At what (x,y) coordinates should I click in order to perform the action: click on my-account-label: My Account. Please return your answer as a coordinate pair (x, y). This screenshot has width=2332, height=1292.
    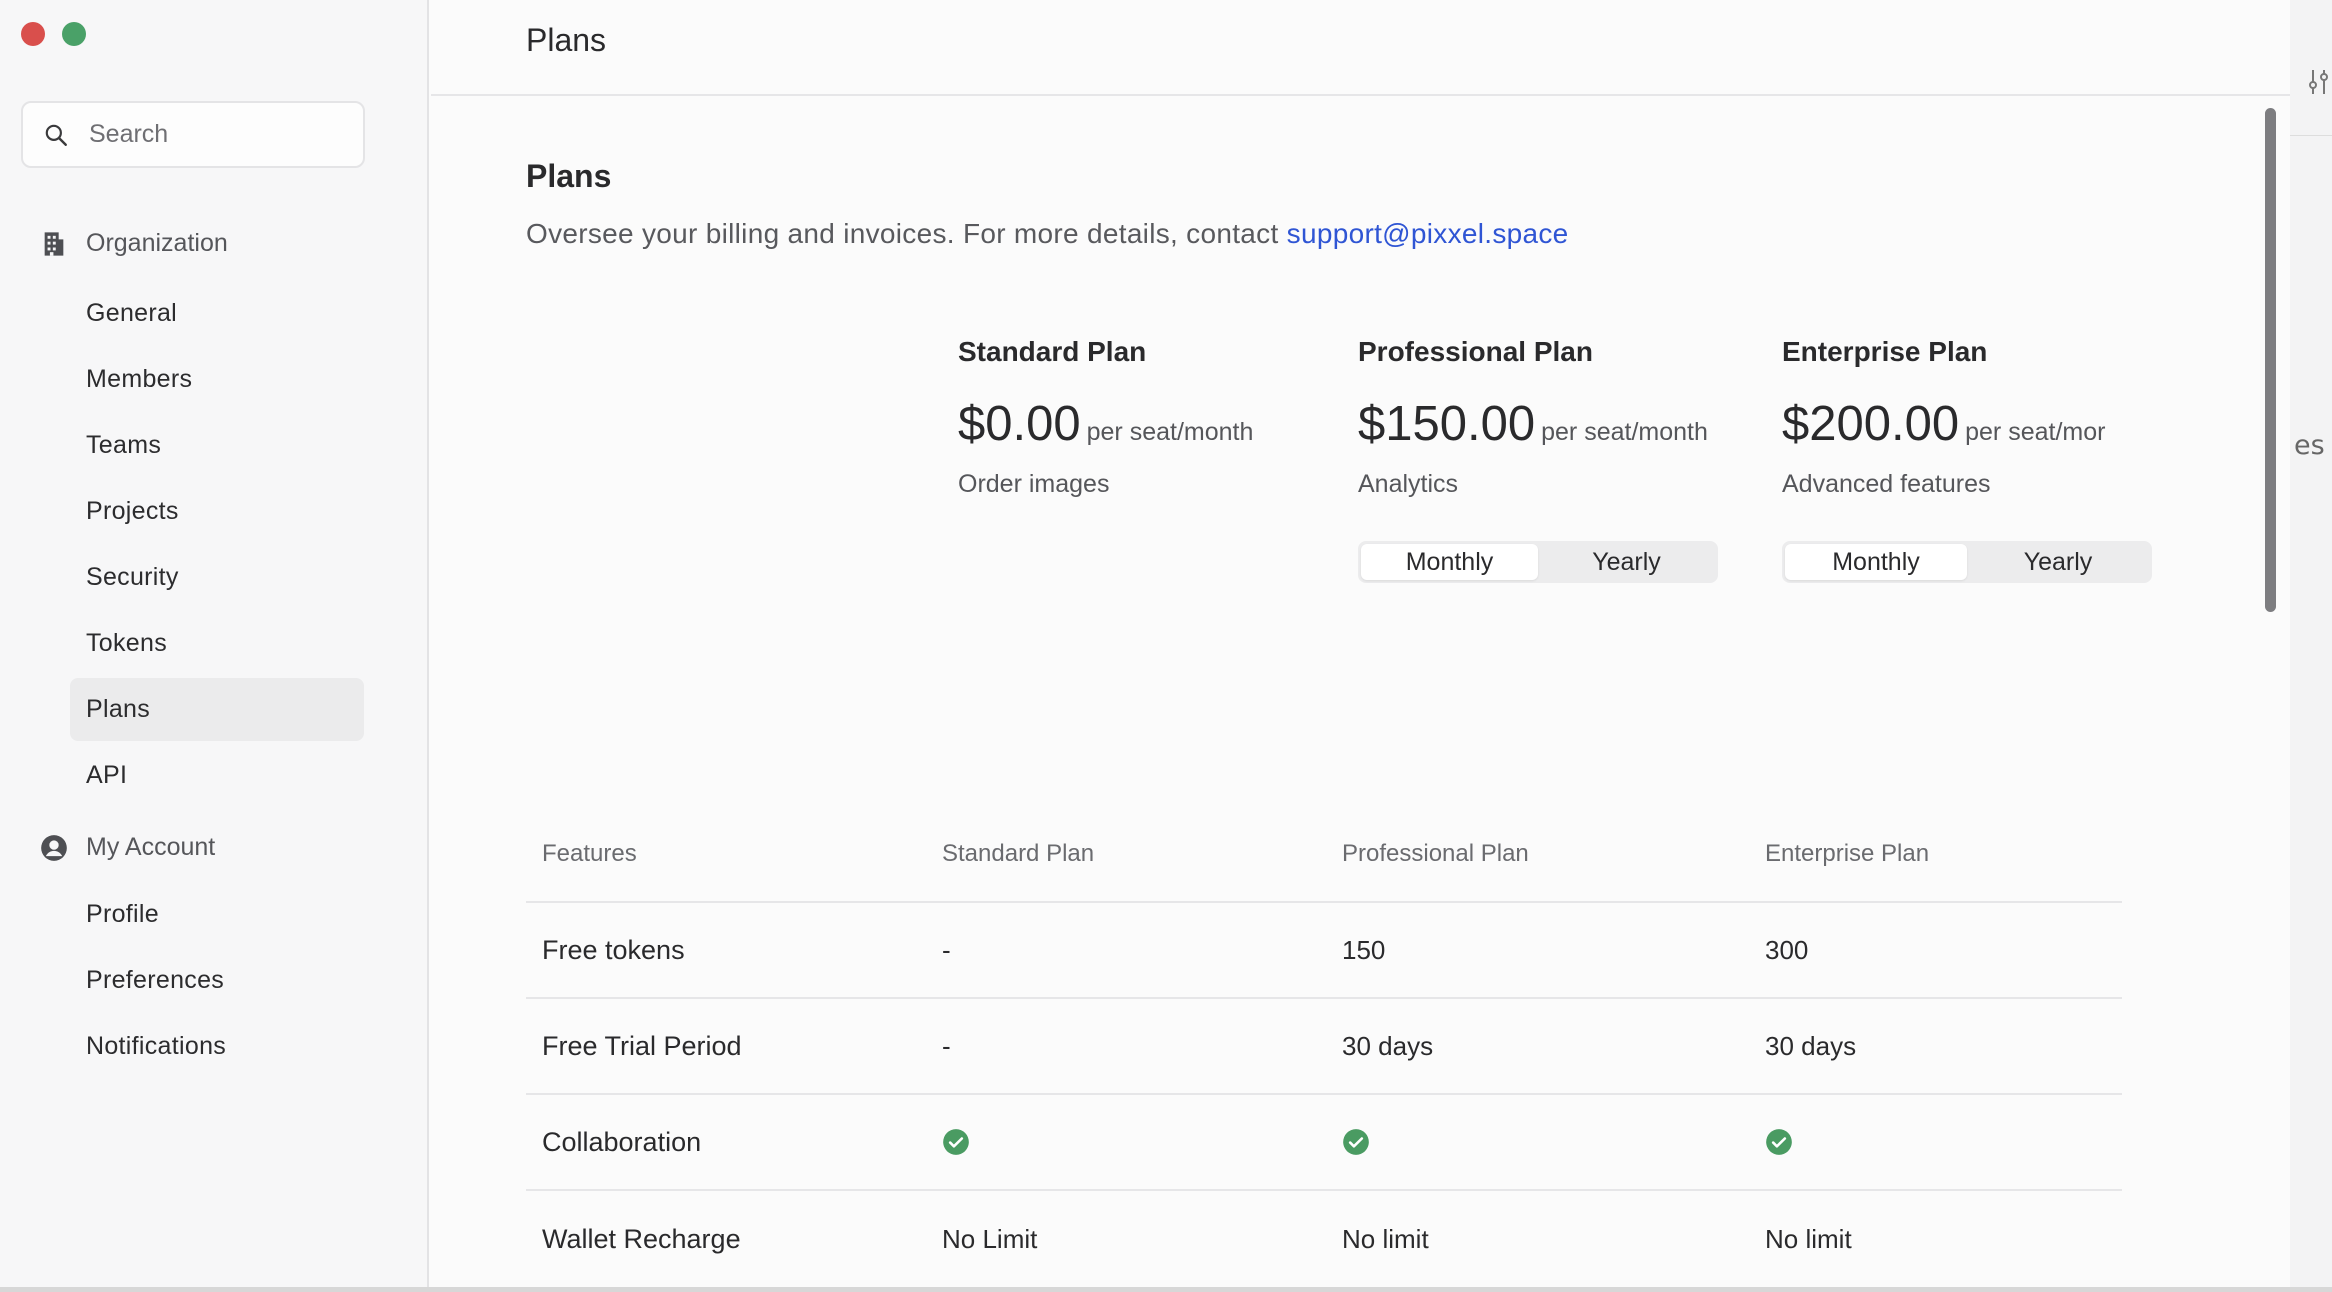
    Looking at the image, I should click on (151, 847).